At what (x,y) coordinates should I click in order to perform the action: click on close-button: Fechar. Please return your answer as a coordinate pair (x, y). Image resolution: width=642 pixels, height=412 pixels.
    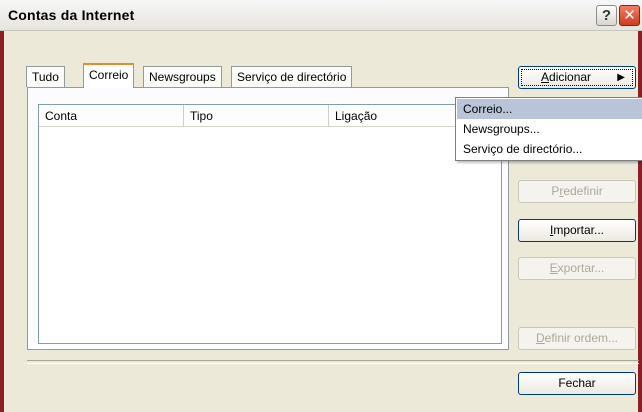
    Looking at the image, I should click on (577, 383).